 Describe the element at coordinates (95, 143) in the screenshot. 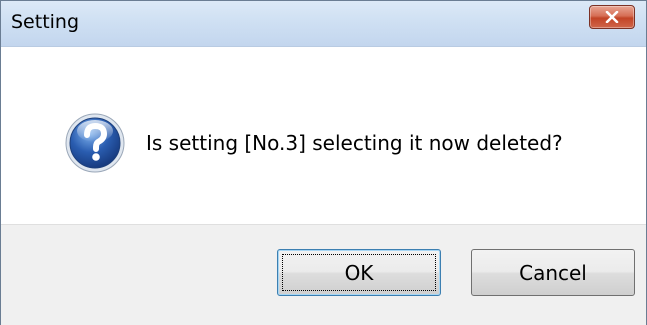

I see `question-icon` at that location.